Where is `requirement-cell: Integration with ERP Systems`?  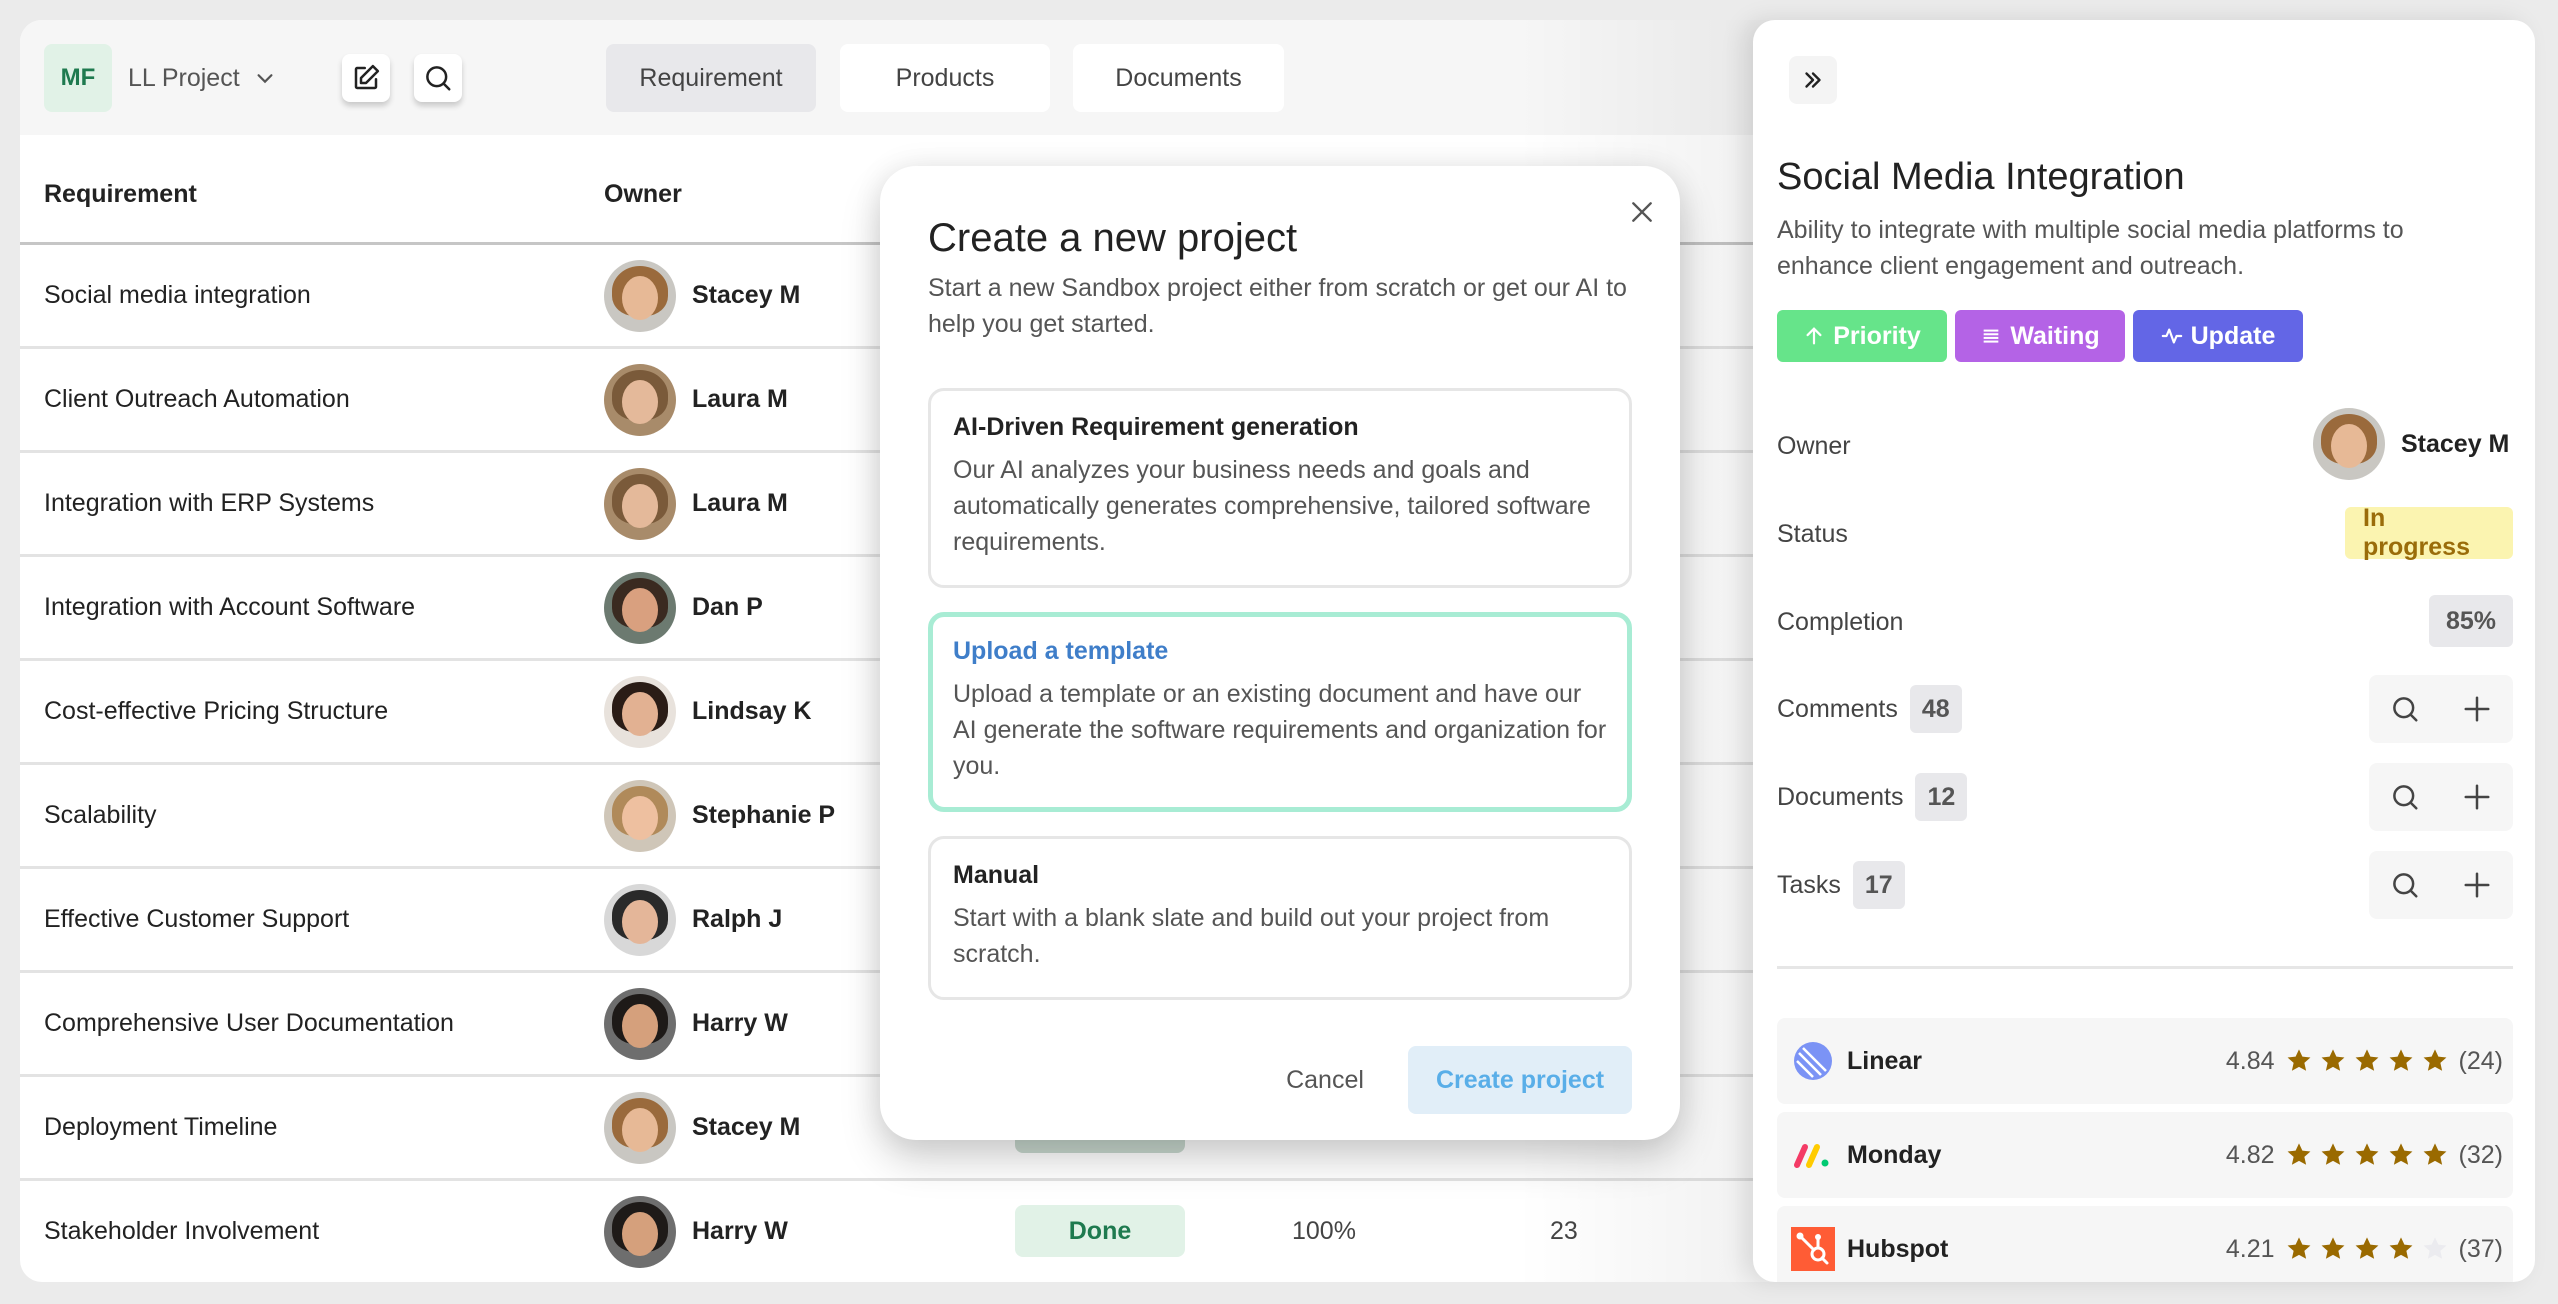 requirement-cell: Integration with ERP Systems is located at coordinates (209, 503).